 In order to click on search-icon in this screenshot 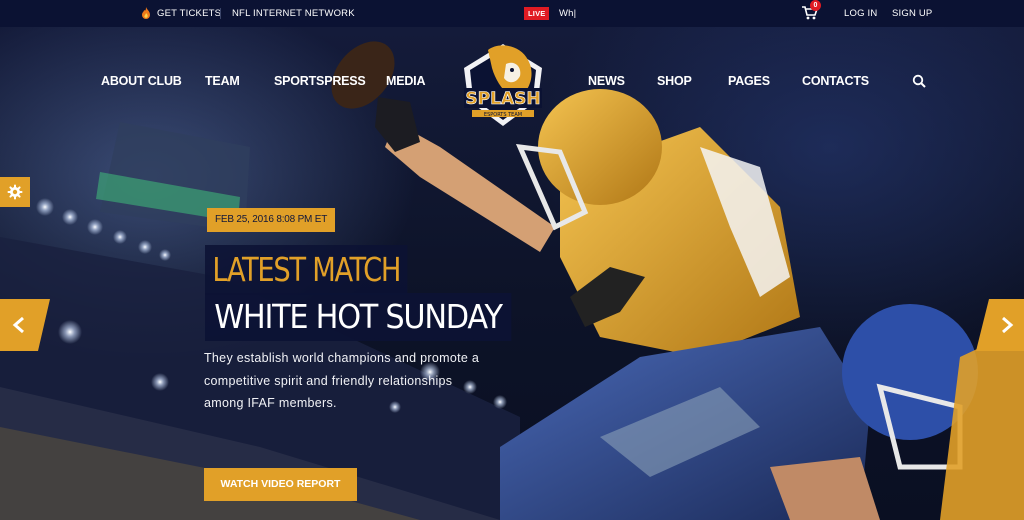, I will do `click(919, 81)`.